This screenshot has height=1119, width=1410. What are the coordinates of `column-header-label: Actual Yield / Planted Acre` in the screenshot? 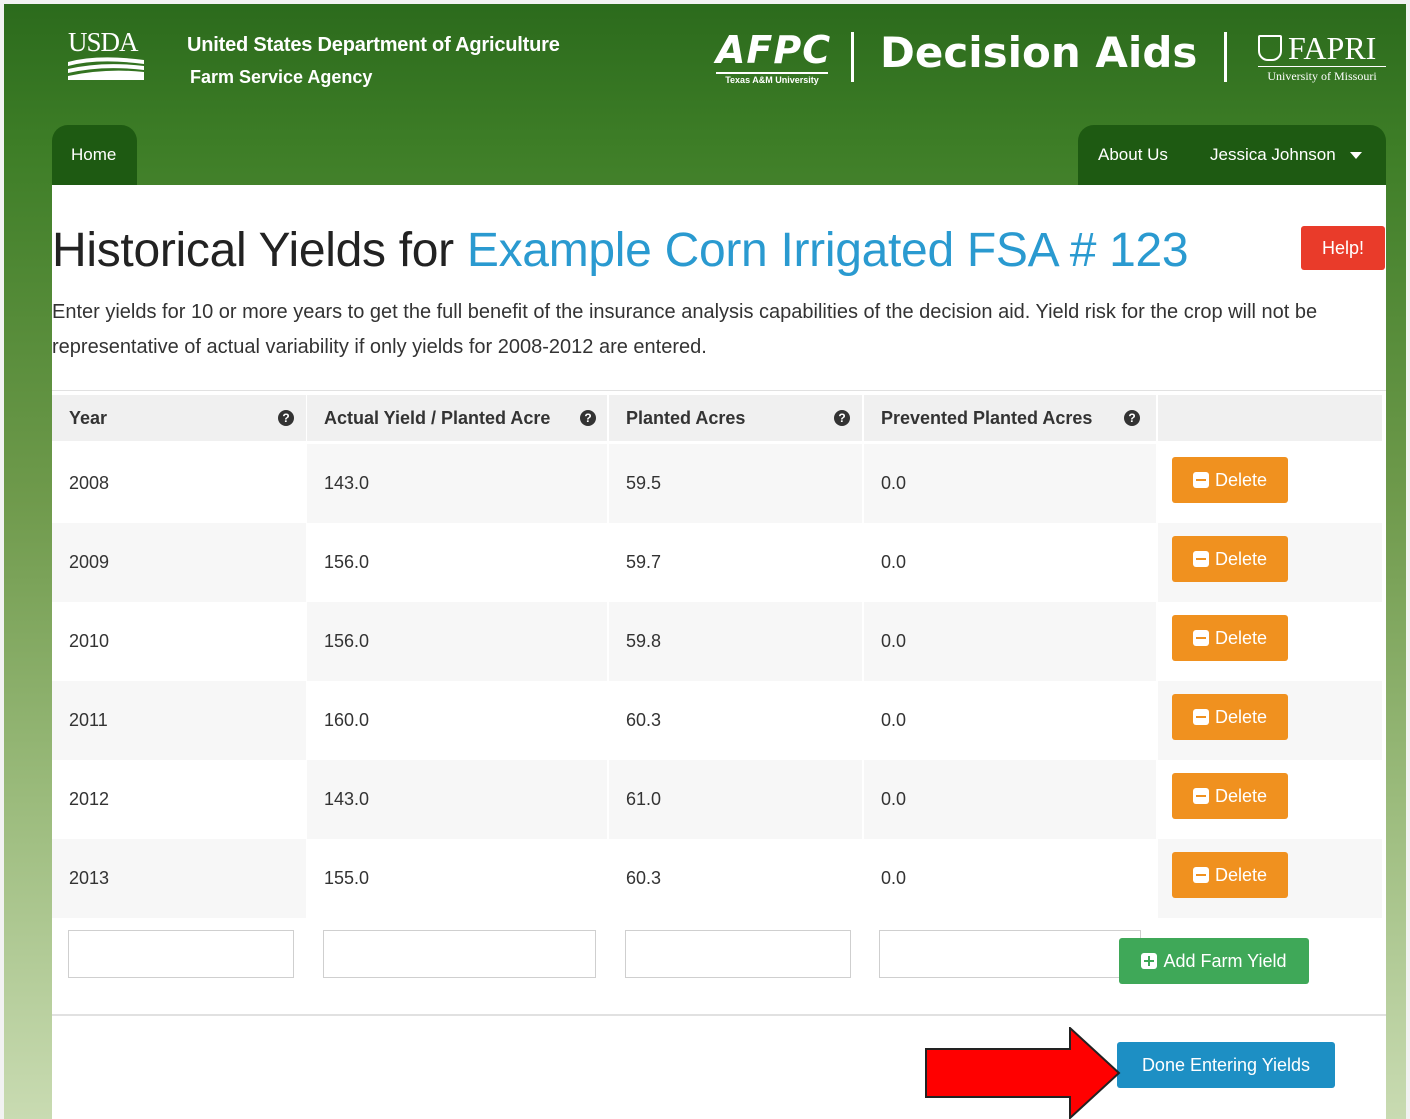 It's located at (437, 417).